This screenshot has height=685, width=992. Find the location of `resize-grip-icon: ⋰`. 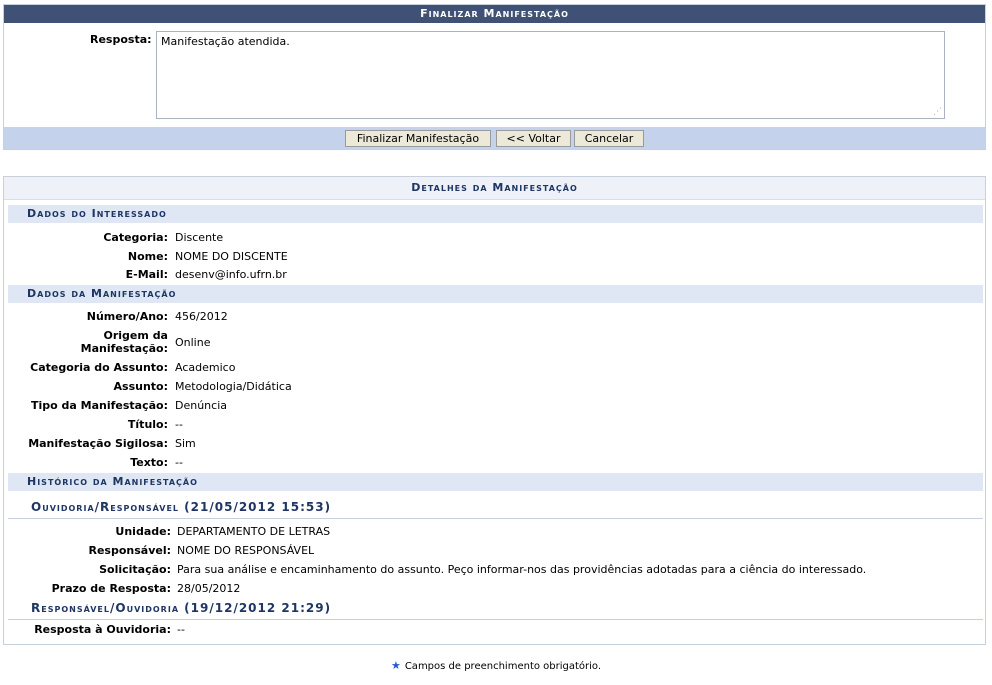

resize-grip-icon: ⋰ is located at coordinates (937, 112).